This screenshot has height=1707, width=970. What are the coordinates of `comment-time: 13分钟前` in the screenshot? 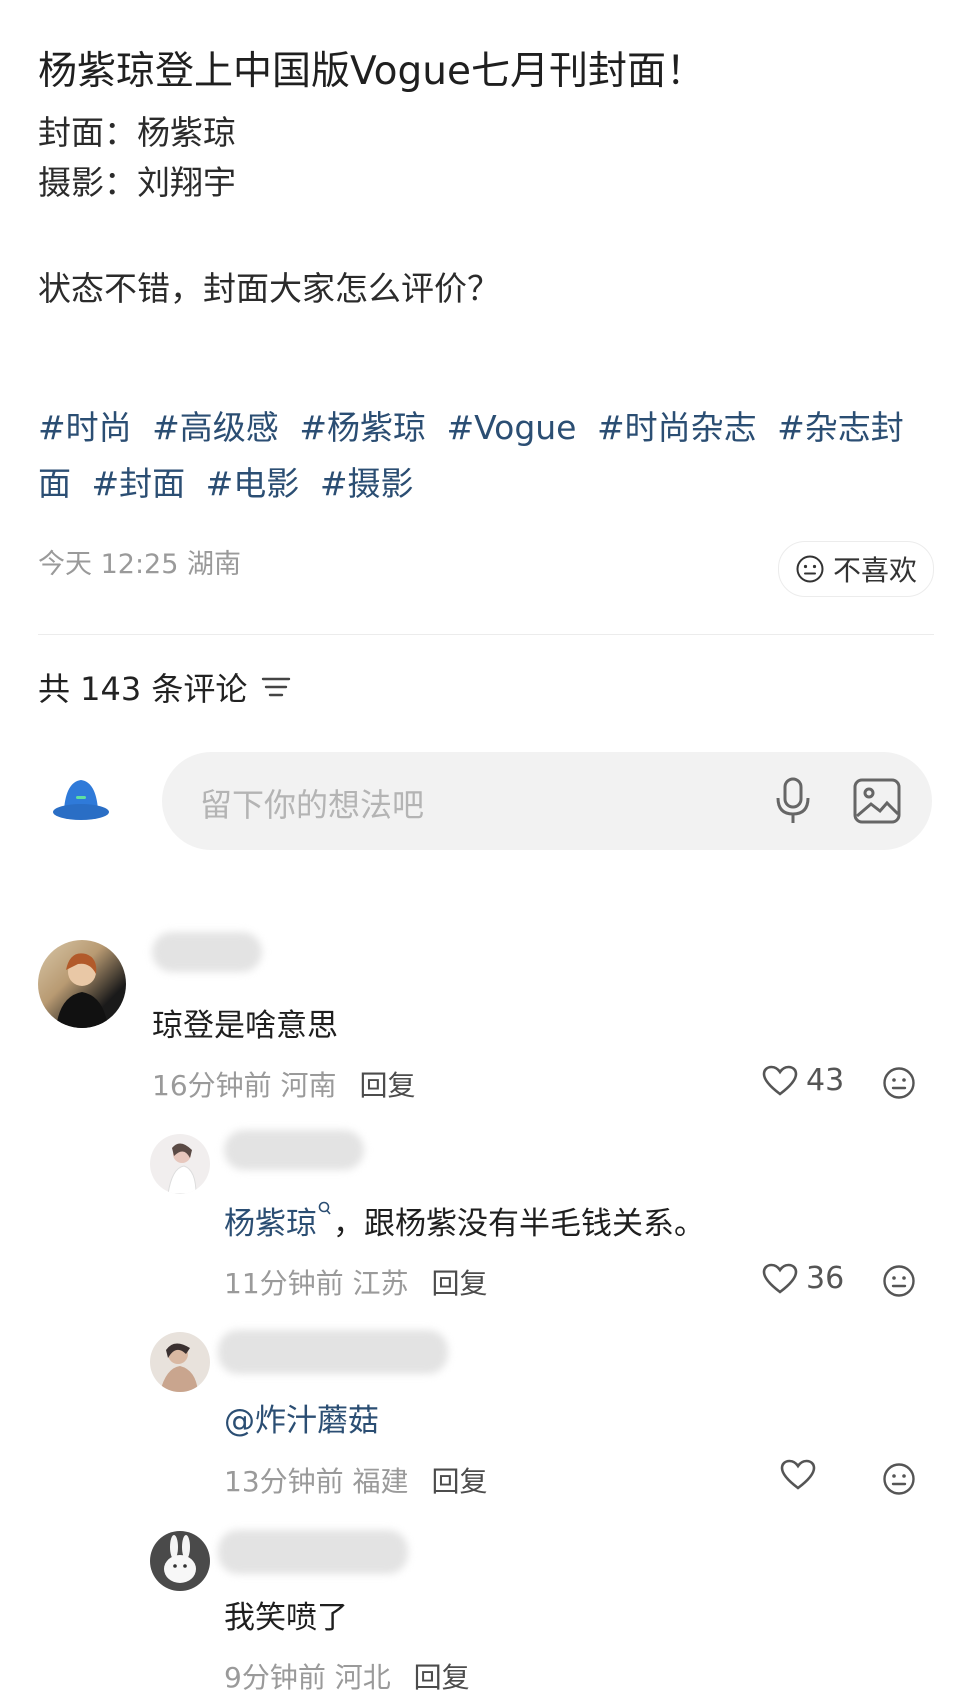 It's located at (284, 1481).